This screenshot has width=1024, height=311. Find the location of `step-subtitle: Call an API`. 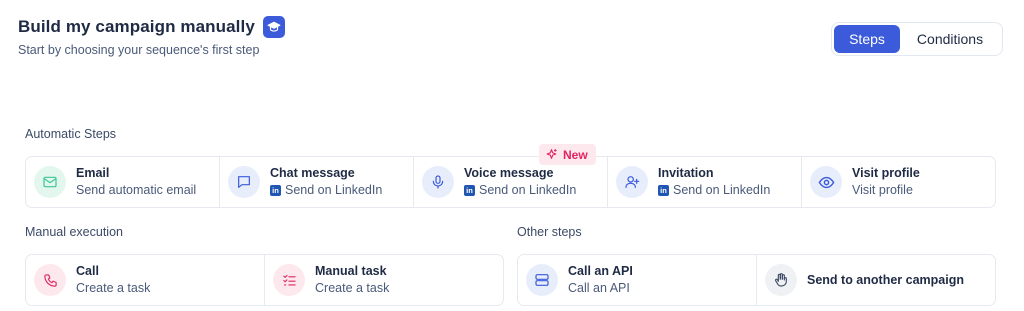

step-subtitle: Call an API is located at coordinates (599, 288).